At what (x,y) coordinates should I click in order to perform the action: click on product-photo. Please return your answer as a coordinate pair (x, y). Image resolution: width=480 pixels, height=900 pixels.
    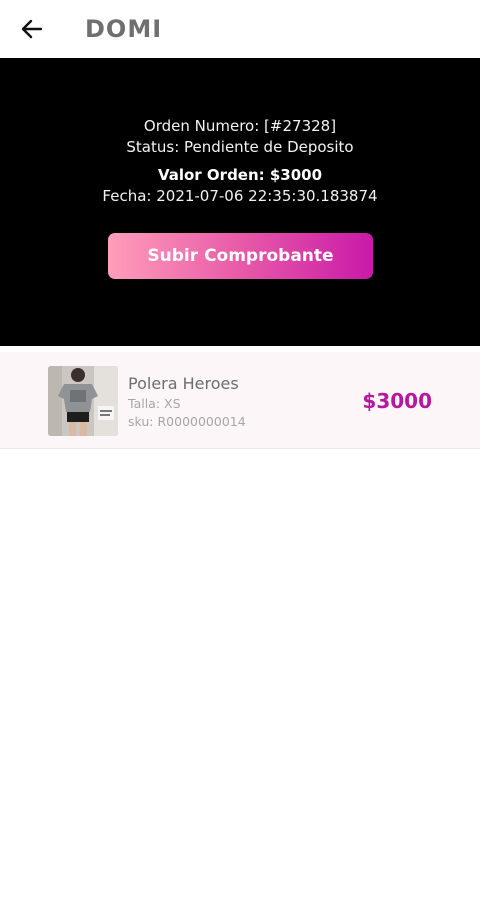
    Looking at the image, I should click on (83, 401).